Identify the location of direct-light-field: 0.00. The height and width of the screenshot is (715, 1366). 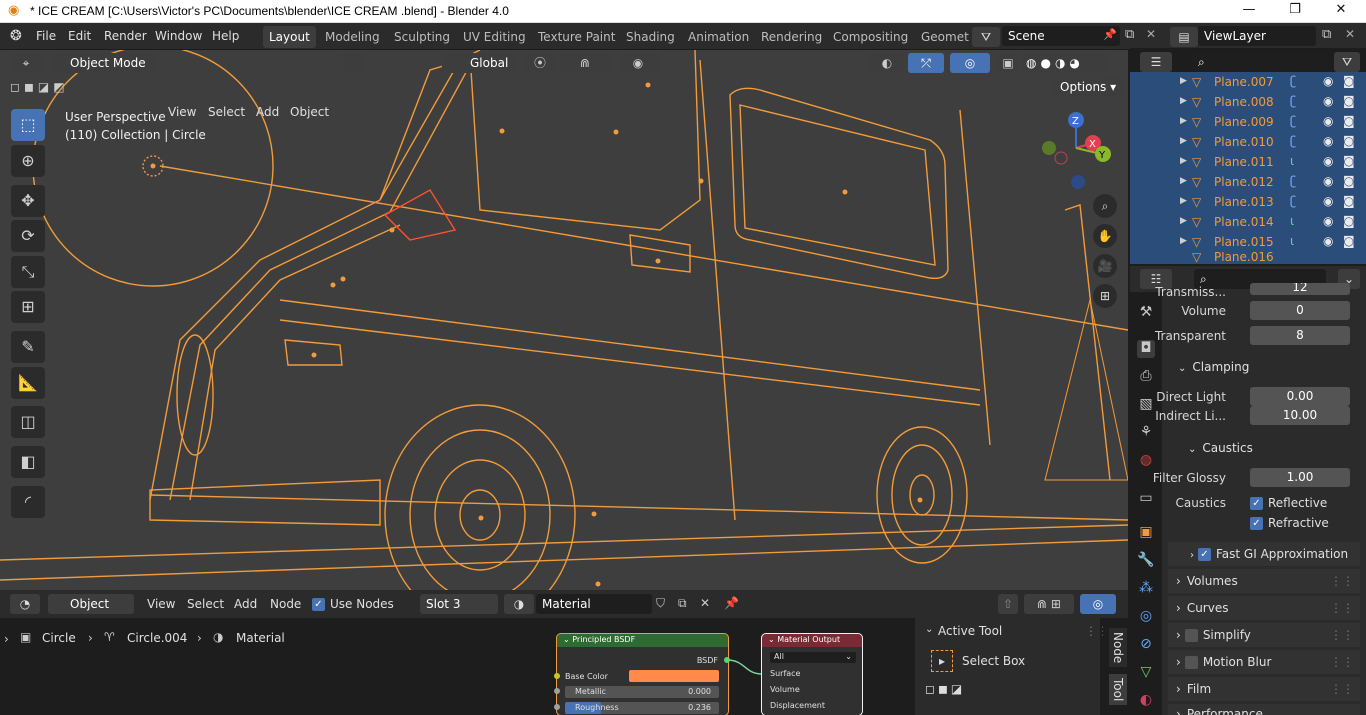
(1300, 396).